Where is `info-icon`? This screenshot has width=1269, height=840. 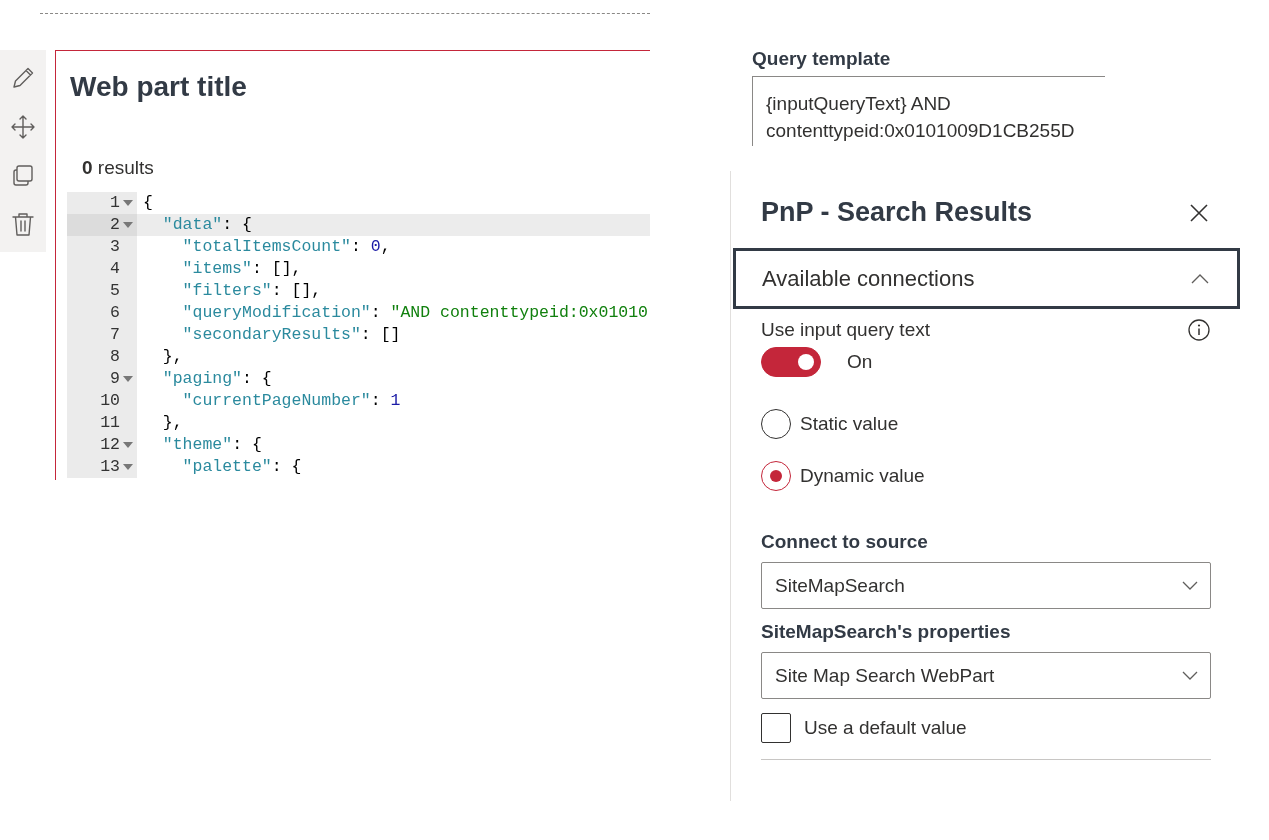 info-icon is located at coordinates (1199, 330).